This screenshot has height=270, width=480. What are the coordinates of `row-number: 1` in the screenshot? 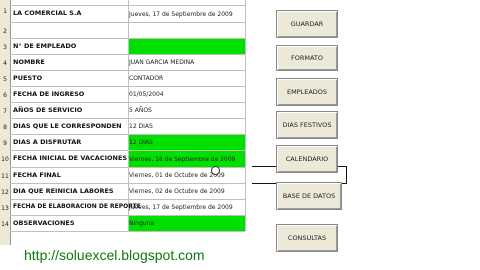 It's located at (5, 11).